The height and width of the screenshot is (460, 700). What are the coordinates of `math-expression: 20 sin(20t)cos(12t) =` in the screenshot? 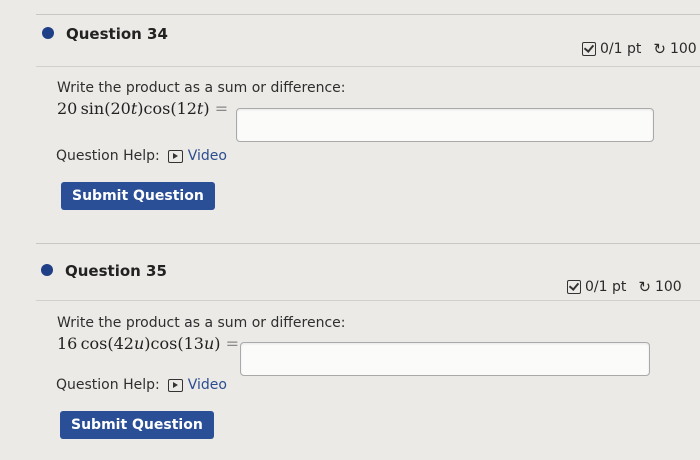 It's located at (143, 108).